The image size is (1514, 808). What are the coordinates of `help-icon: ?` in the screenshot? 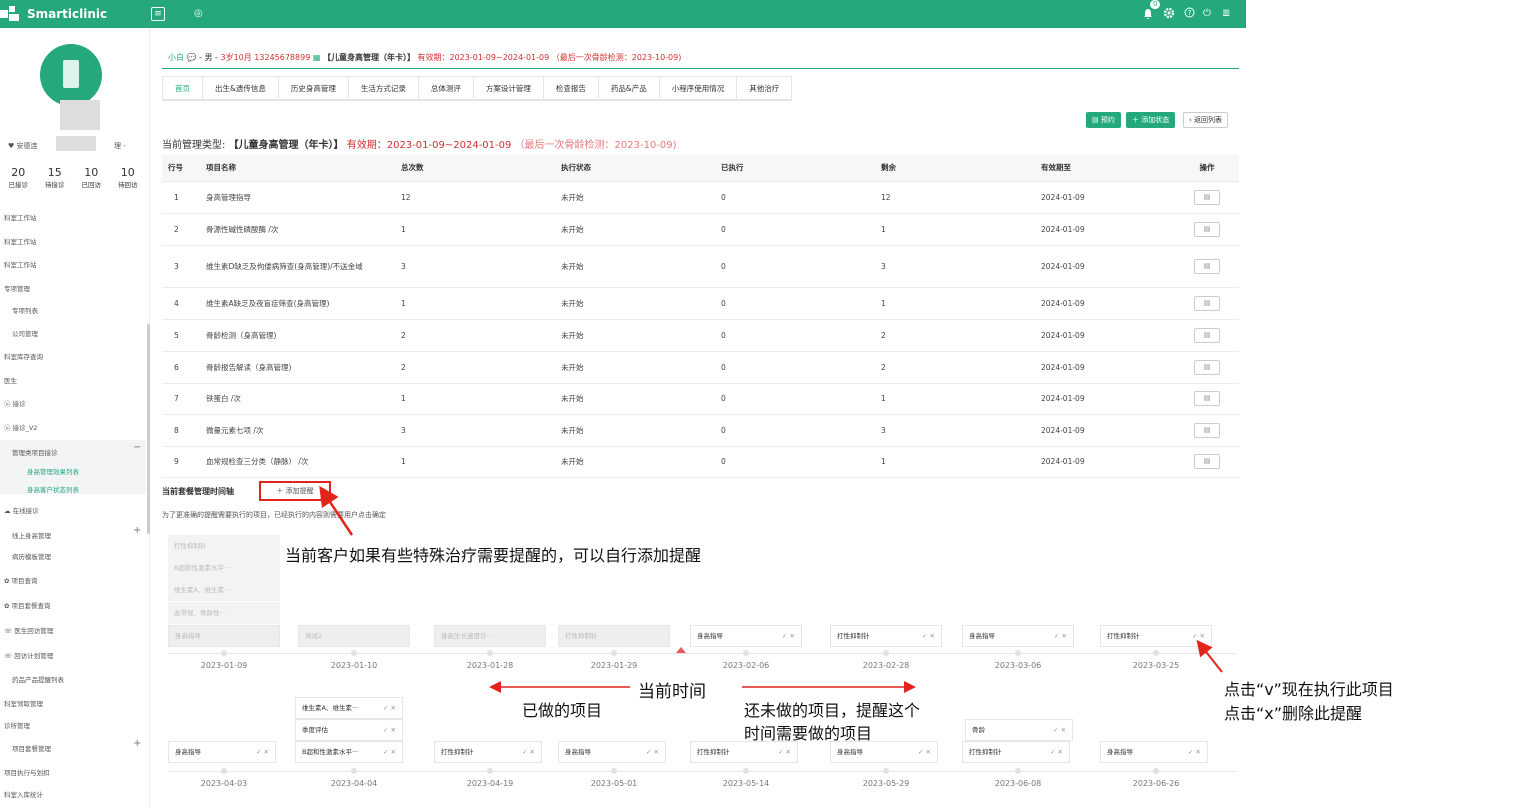 It's located at (1189, 15).